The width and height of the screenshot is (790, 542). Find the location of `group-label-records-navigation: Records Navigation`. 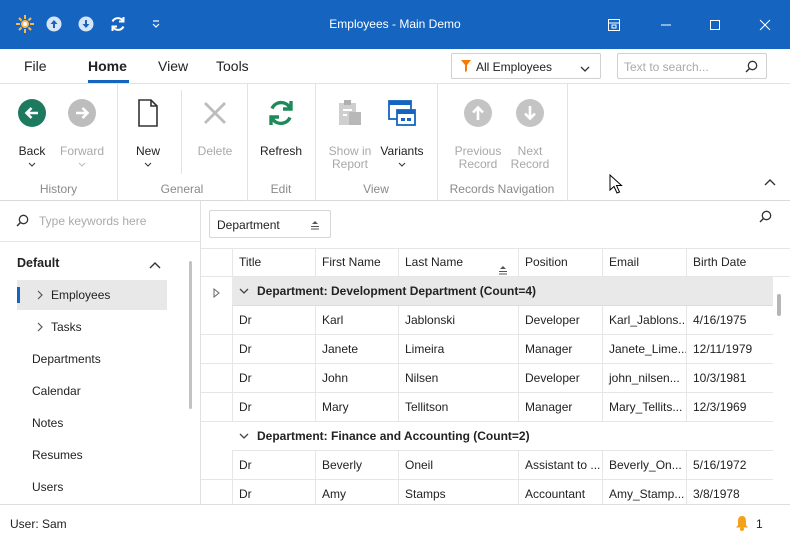

group-label-records-navigation: Records Navigation is located at coordinates (502, 189).